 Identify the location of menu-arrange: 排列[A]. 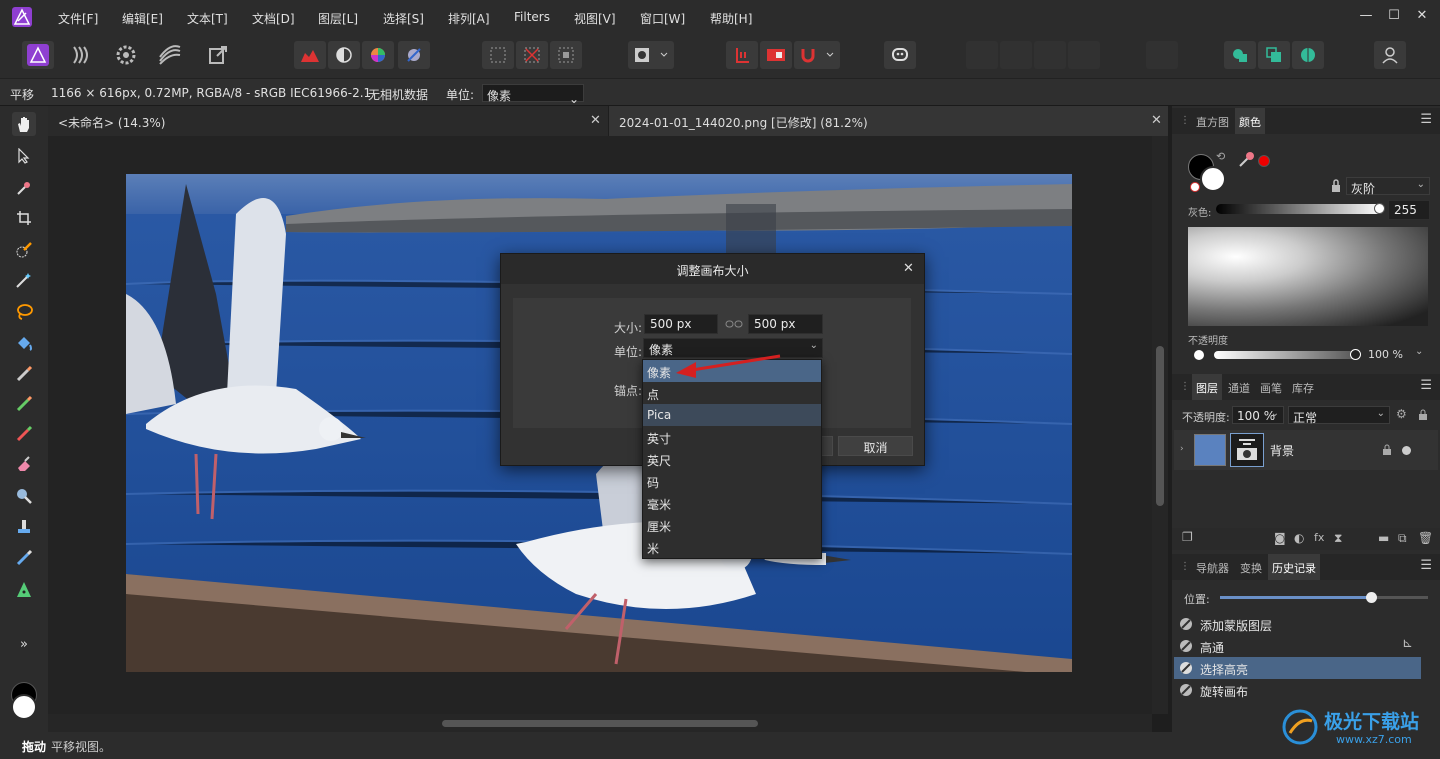
(469, 18).